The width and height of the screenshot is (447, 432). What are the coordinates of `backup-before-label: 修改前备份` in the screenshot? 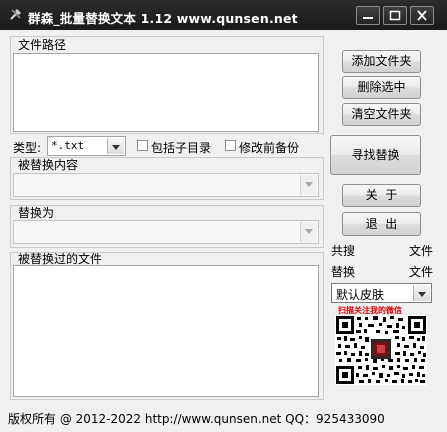 It's located at (269, 147).